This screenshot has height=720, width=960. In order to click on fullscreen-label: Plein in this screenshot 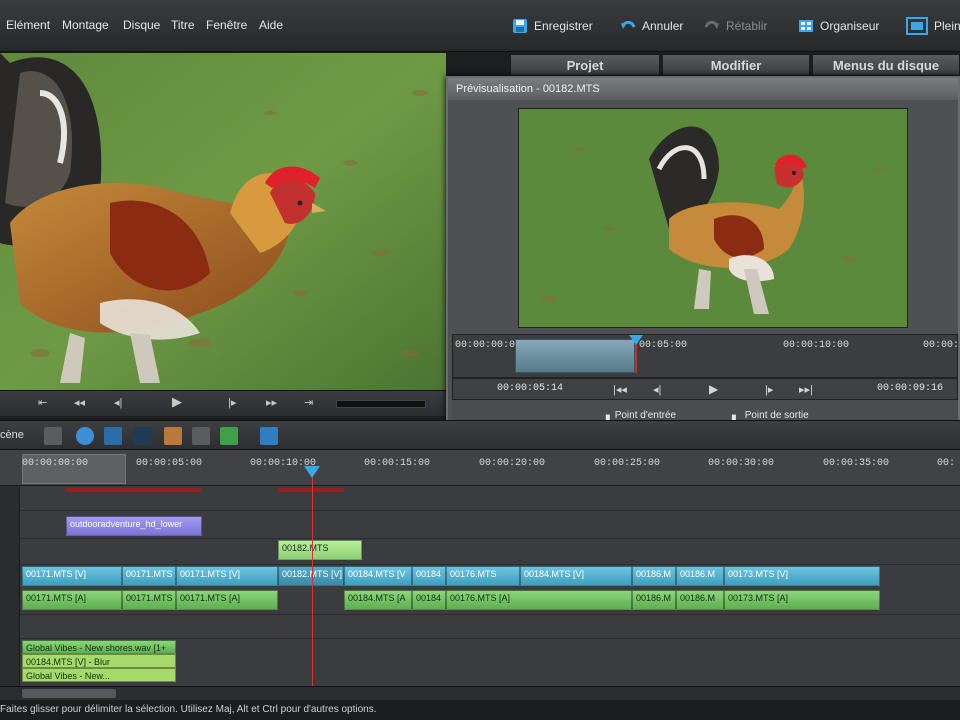, I will do `click(947, 26)`.